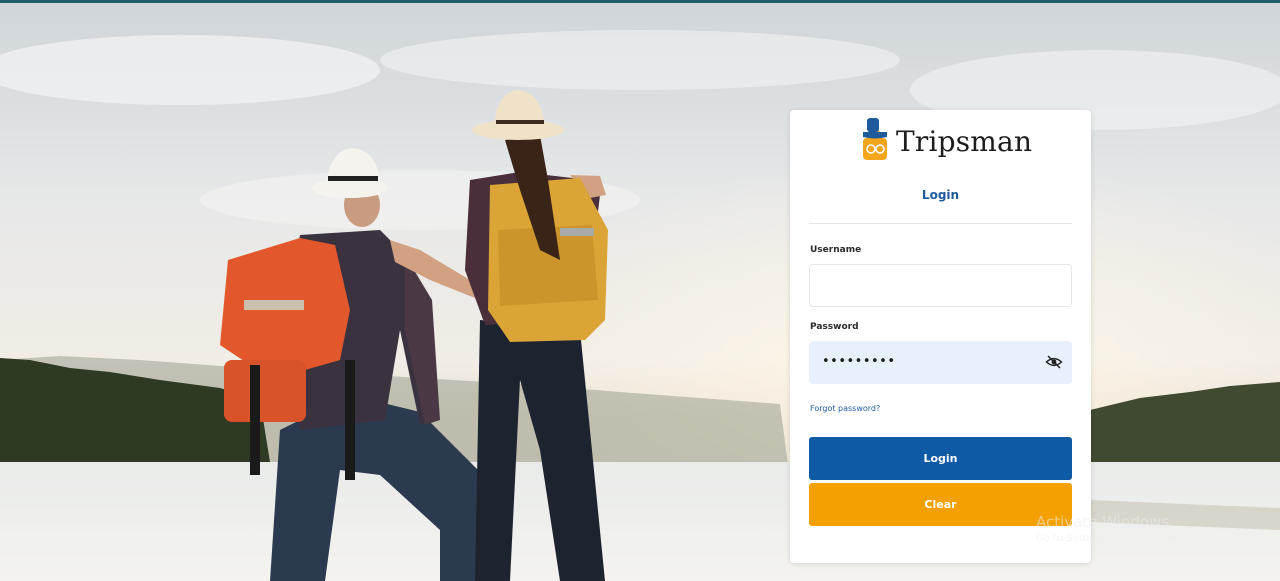  Describe the element at coordinates (640, 1) in the screenshot. I see `top-accent-strip` at that location.